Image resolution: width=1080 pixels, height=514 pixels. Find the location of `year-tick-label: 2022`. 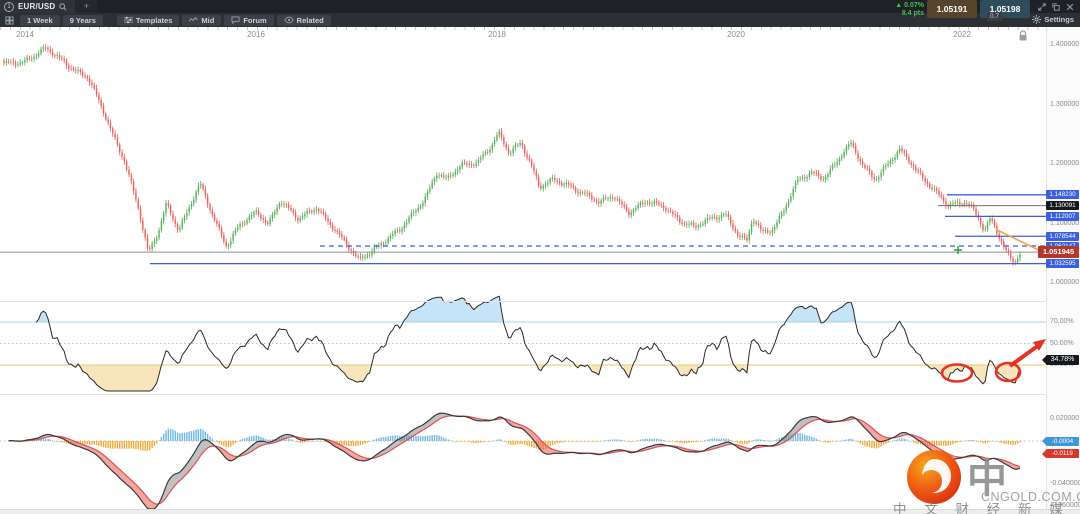

year-tick-label: 2022 is located at coordinates (962, 34).